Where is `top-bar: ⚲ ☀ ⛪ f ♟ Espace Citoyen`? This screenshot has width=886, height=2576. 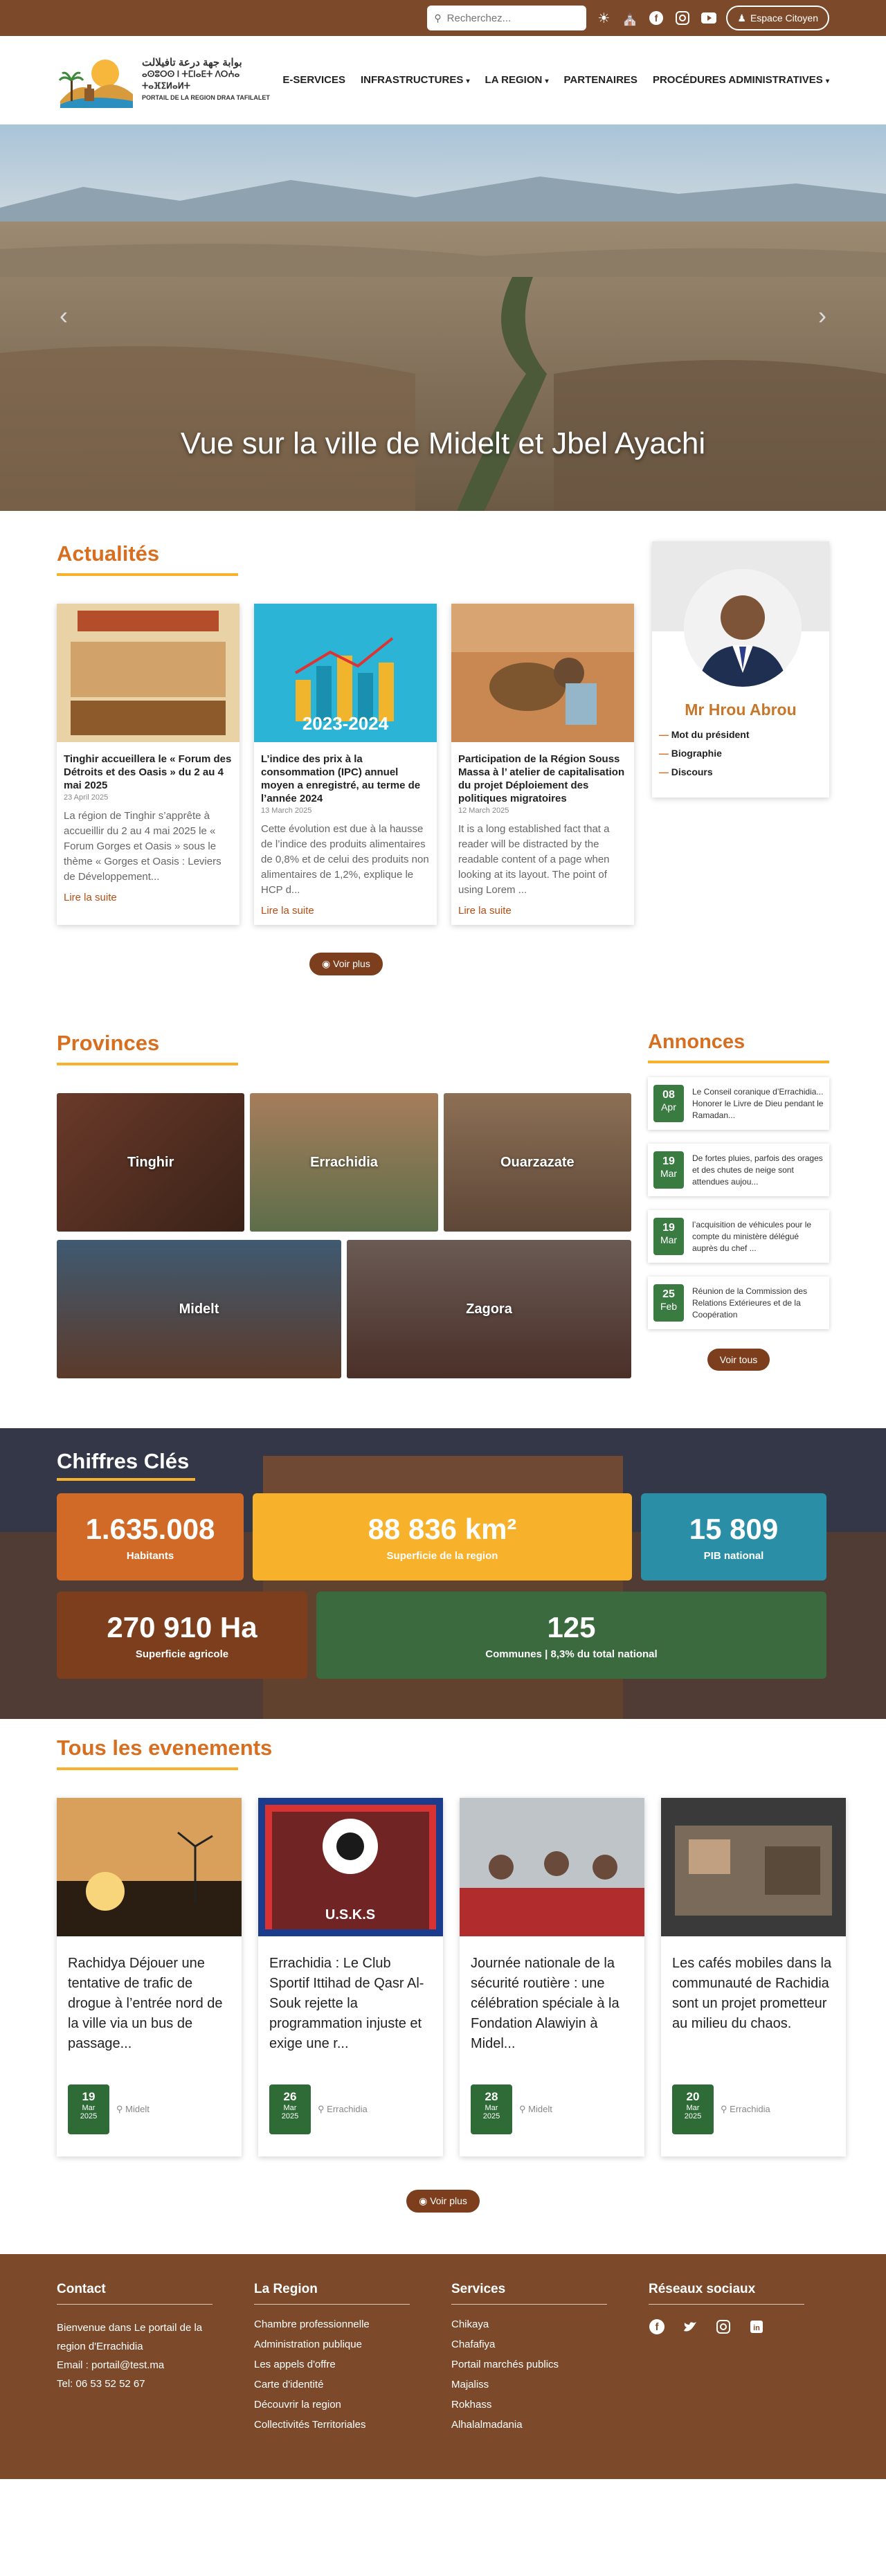
top-bar: ⚲ ☀ ⛪ f ♟ Espace Citoyen is located at coordinates (443, 18).